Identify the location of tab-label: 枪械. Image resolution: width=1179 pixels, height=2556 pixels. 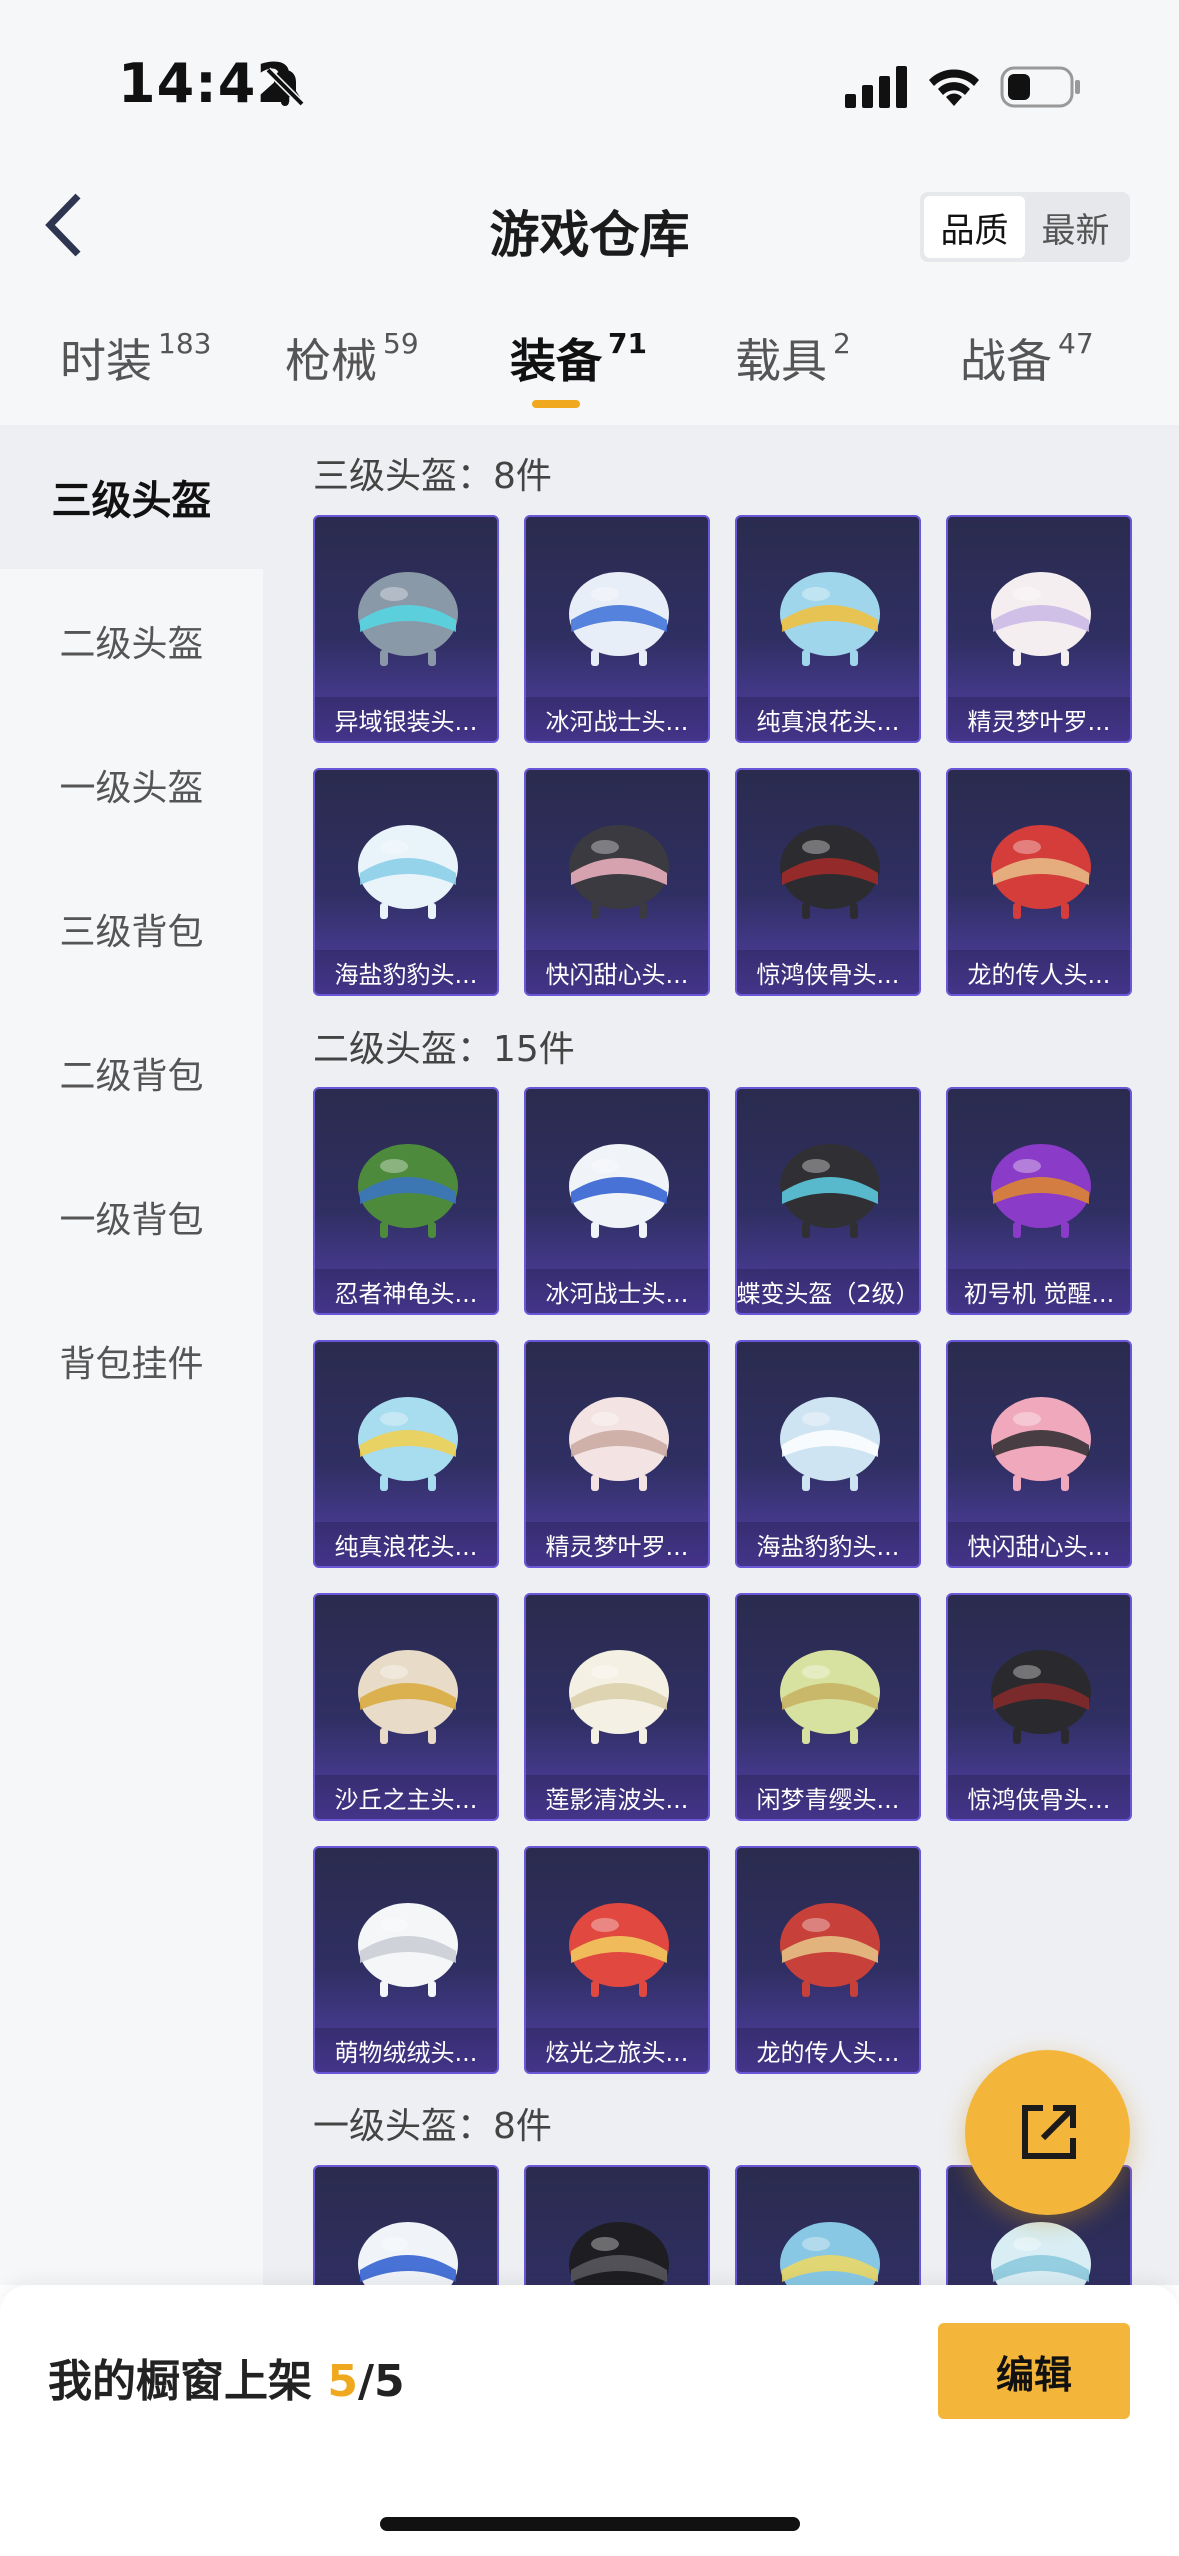
(331, 361).